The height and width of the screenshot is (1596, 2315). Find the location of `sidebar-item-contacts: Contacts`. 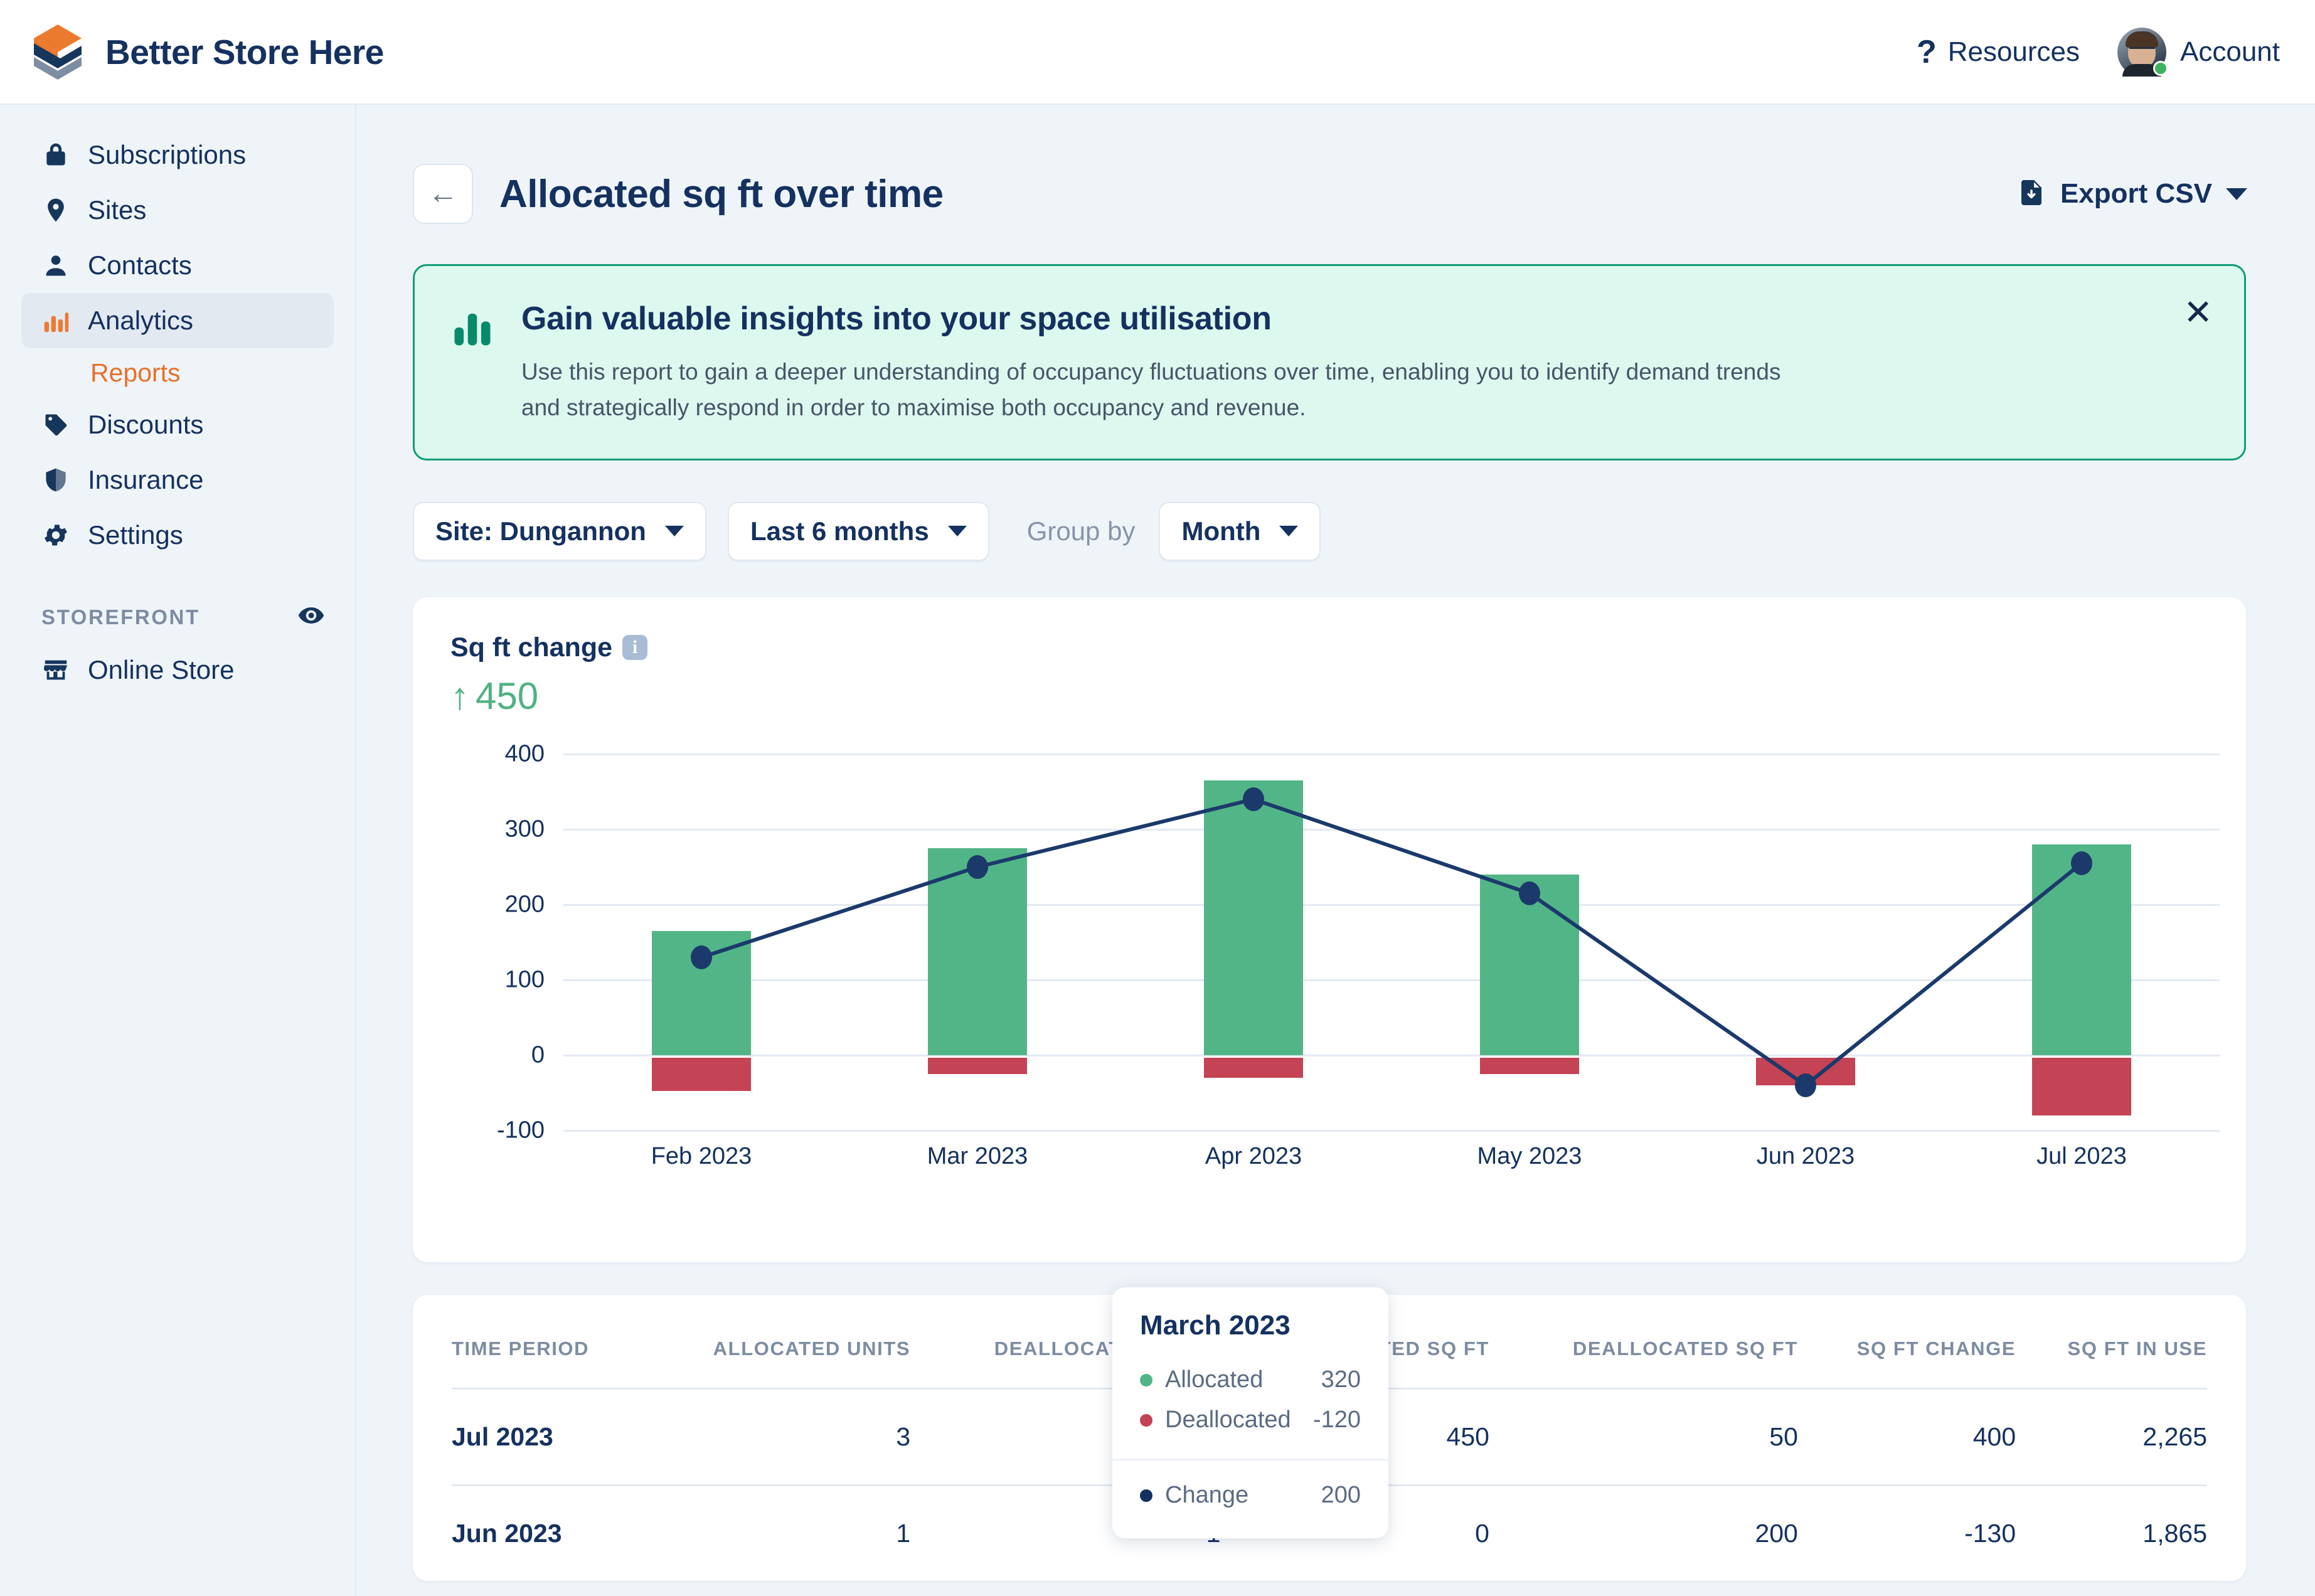

sidebar-item-contacts: Contacts is located at coordinates (178, 265).